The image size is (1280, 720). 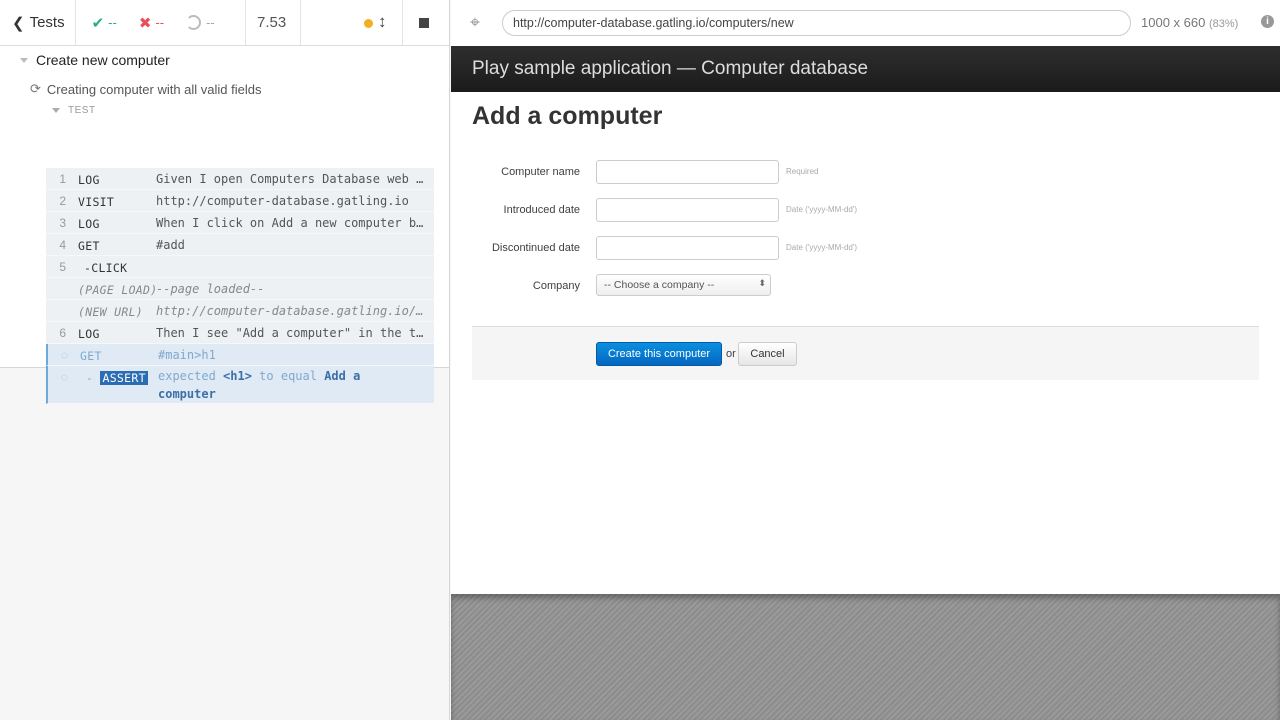 I want to click on command-row: 5 -CLICK, so click(x=240, y=267).